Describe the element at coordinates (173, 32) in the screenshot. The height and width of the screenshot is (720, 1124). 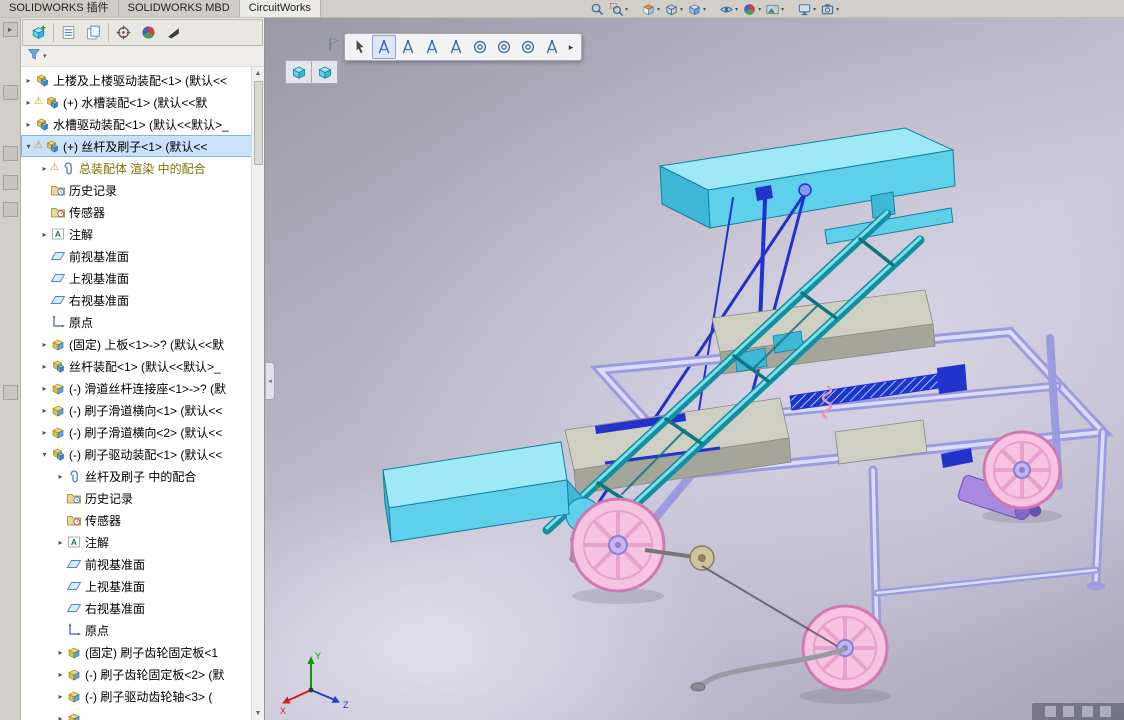
I see `eraser-wedge-button` at that location.